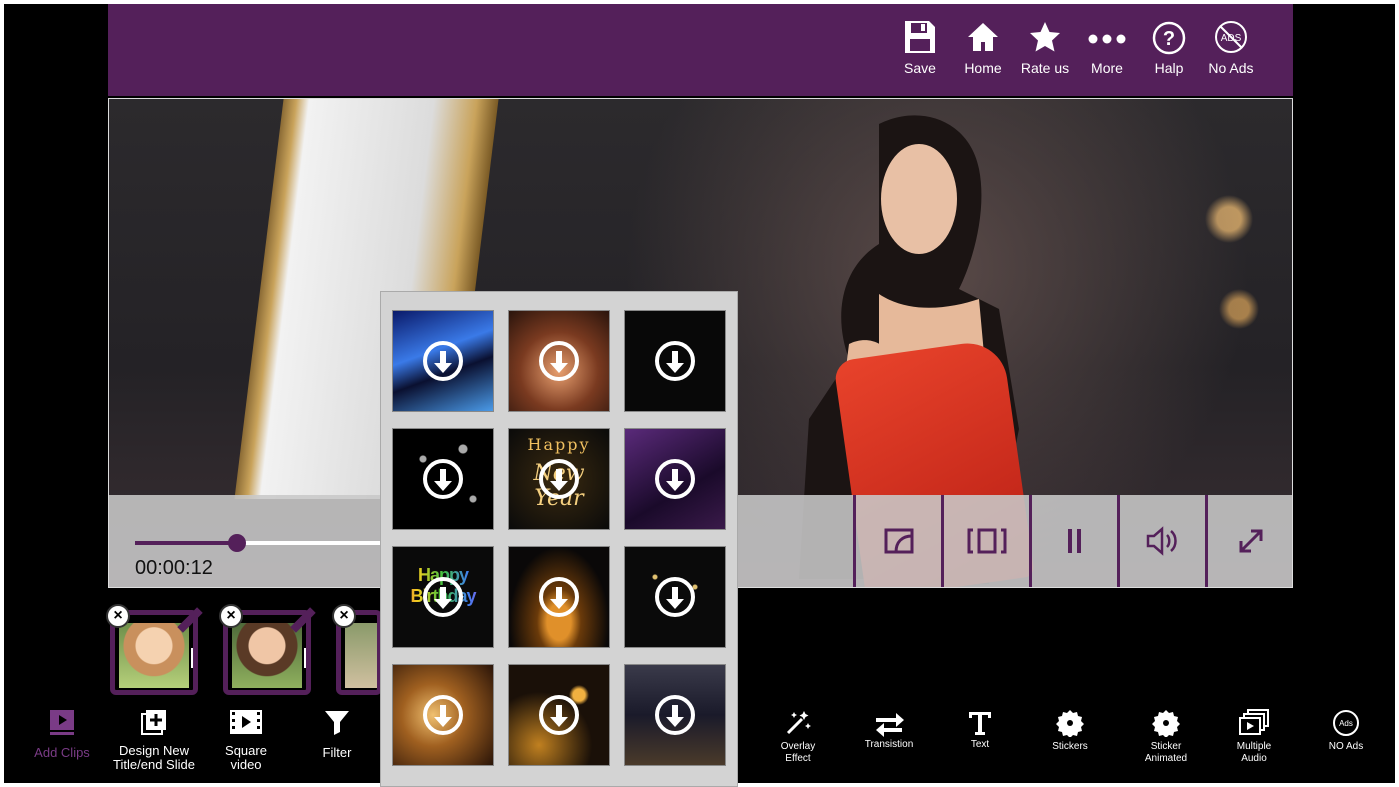 The height and width of the screenshot is (787, 1399). I want to click on aspect-ratio-icon, so click(986, 541).